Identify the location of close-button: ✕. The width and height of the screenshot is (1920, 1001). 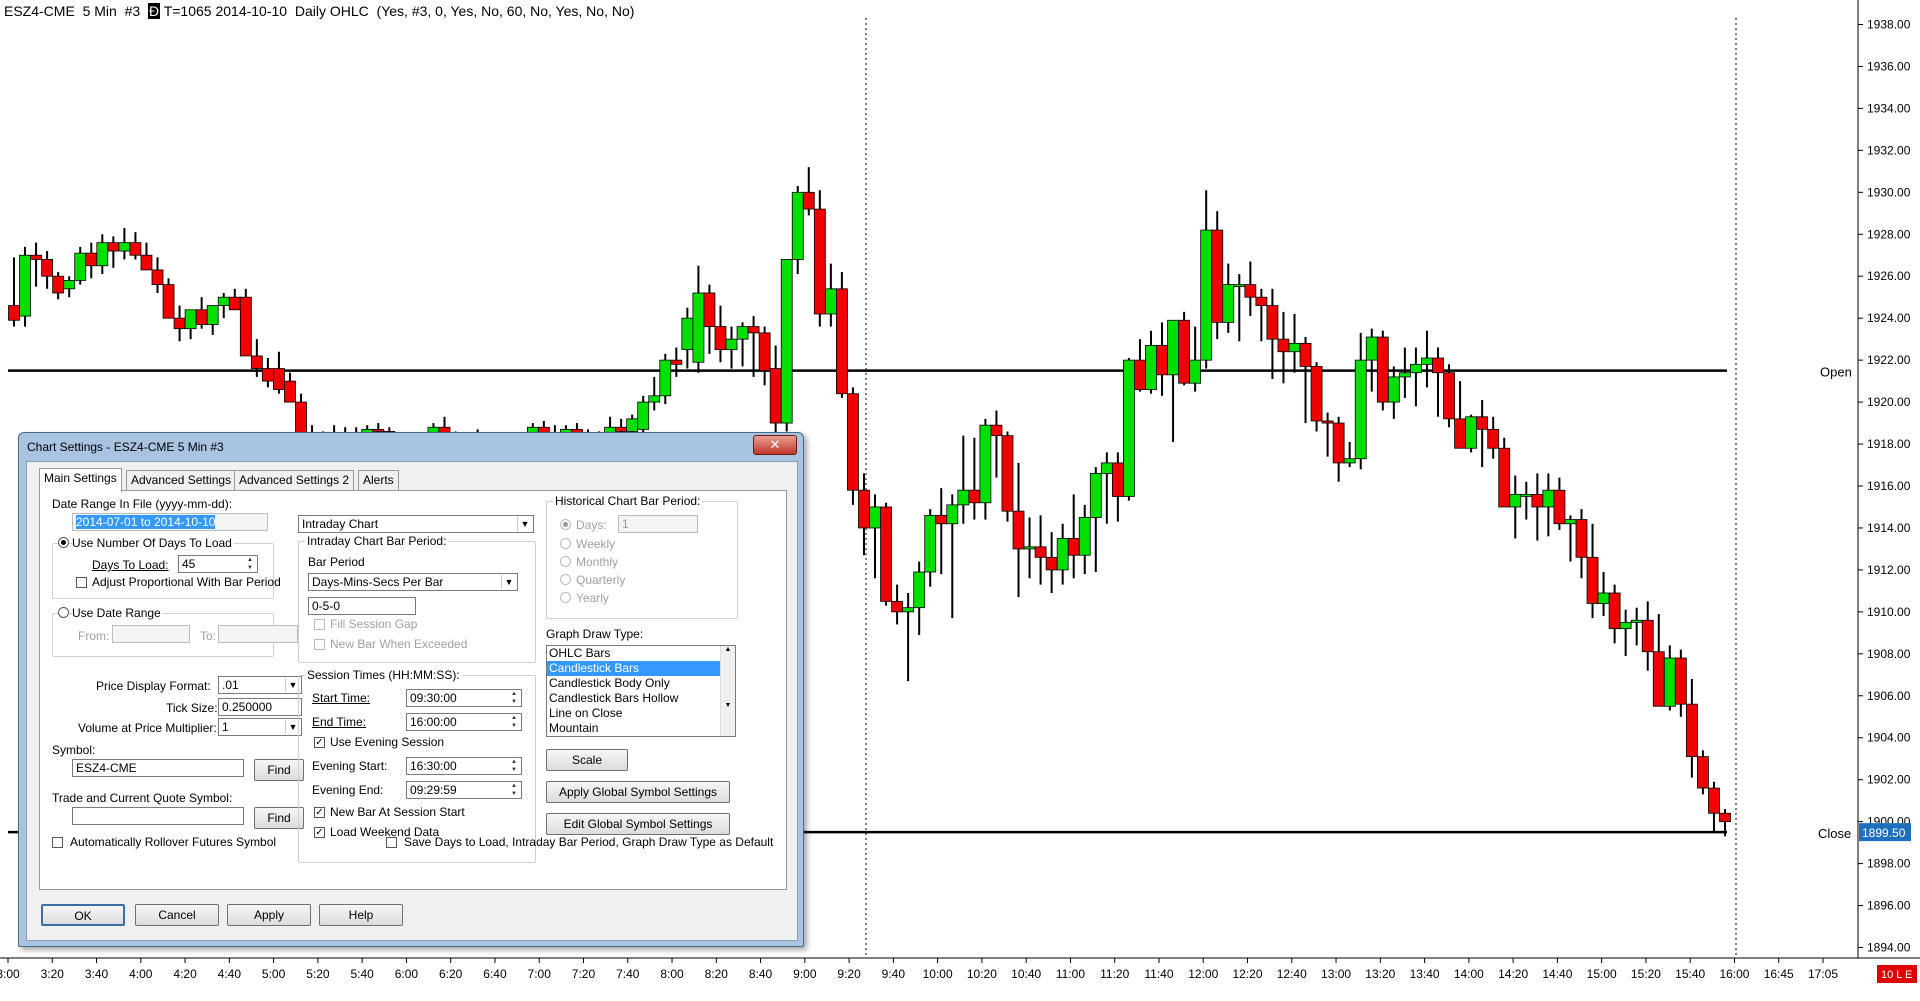
(775, 445).